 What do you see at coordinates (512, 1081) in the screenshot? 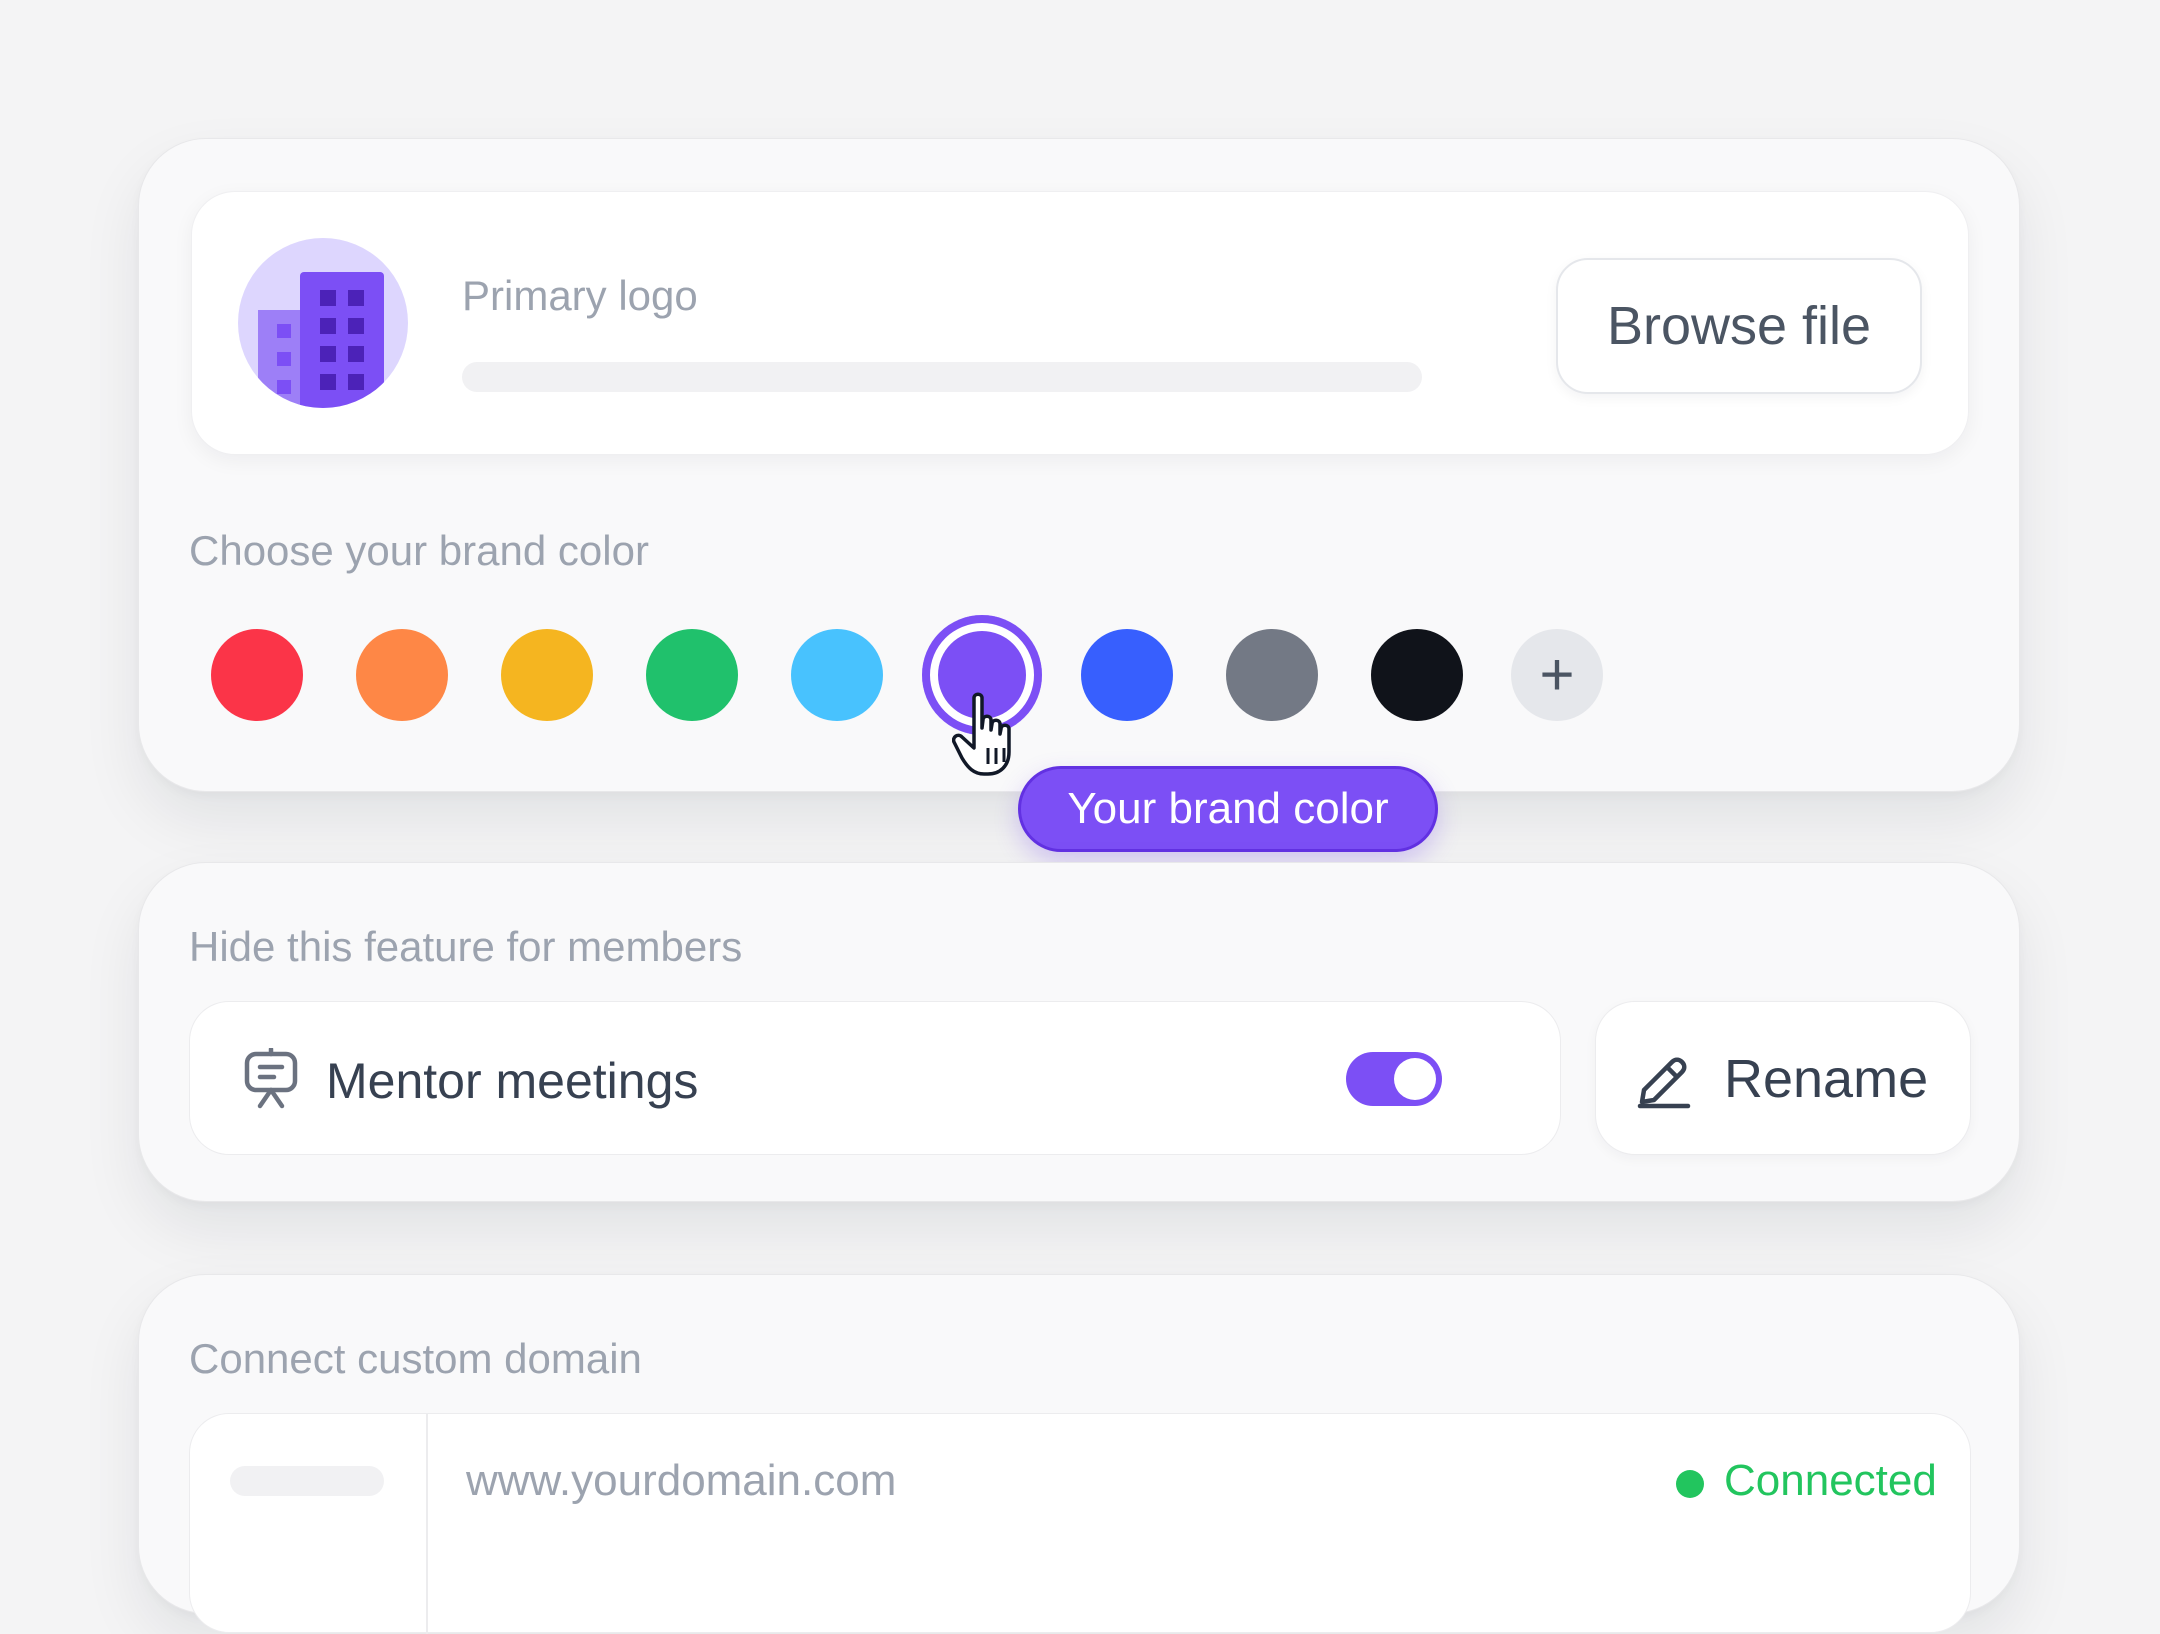
I see `feature-name: Mentor meetings` at bounding box center [512, 1081].